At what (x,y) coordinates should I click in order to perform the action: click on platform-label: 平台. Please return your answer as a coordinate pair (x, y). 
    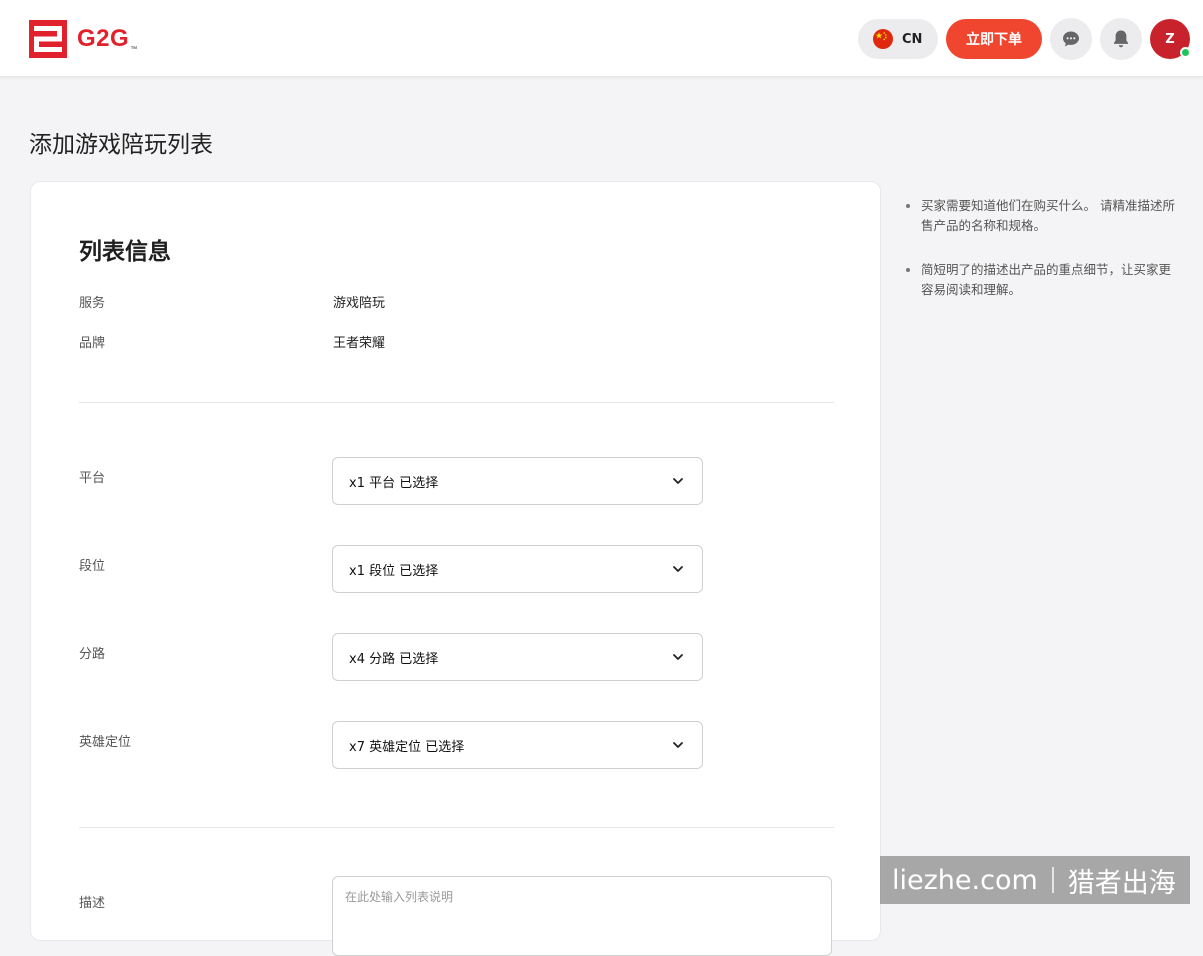
    Looking at the image, I should click on (92, 478).